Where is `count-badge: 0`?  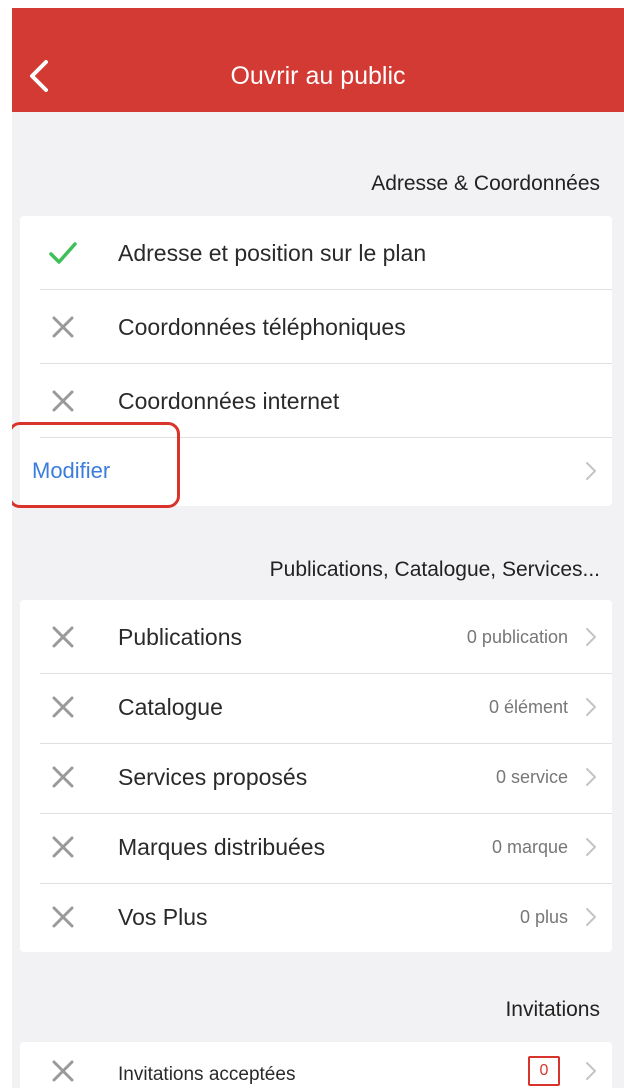
count-badge: 0 is located at coordinates (544, 1071).